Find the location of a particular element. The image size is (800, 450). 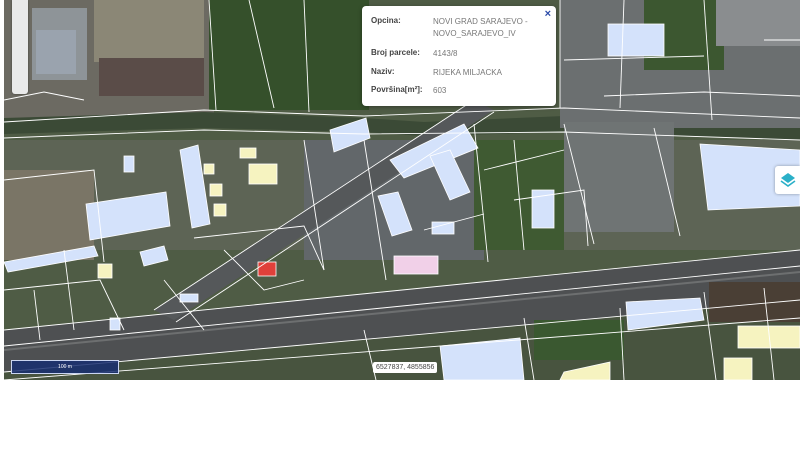

popup-value: 603 is located at coordinates (440, 90).